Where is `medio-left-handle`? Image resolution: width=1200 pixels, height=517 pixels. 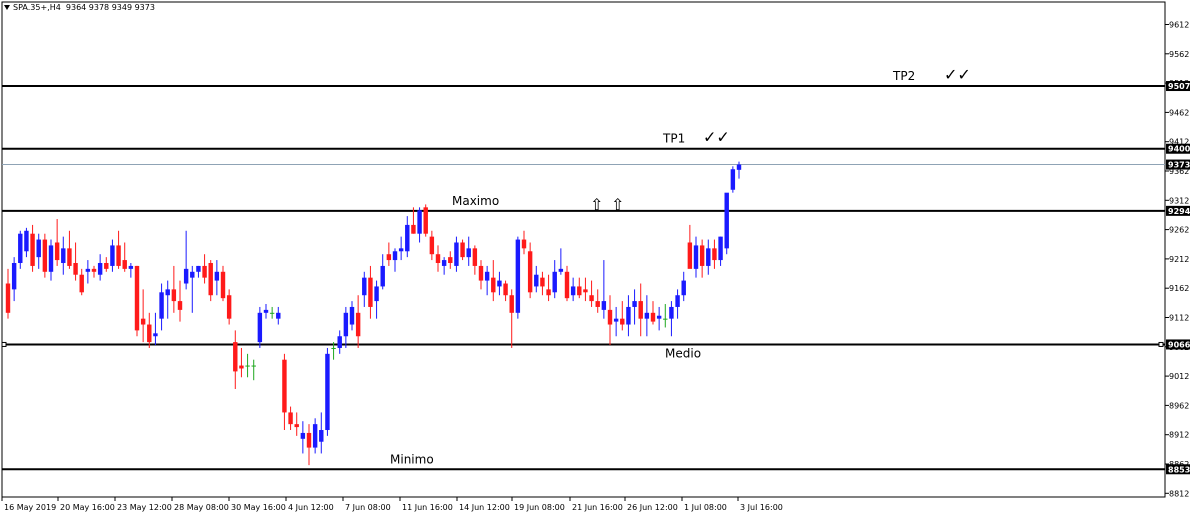
medio-left-handle is located at coordinates (4, 344).